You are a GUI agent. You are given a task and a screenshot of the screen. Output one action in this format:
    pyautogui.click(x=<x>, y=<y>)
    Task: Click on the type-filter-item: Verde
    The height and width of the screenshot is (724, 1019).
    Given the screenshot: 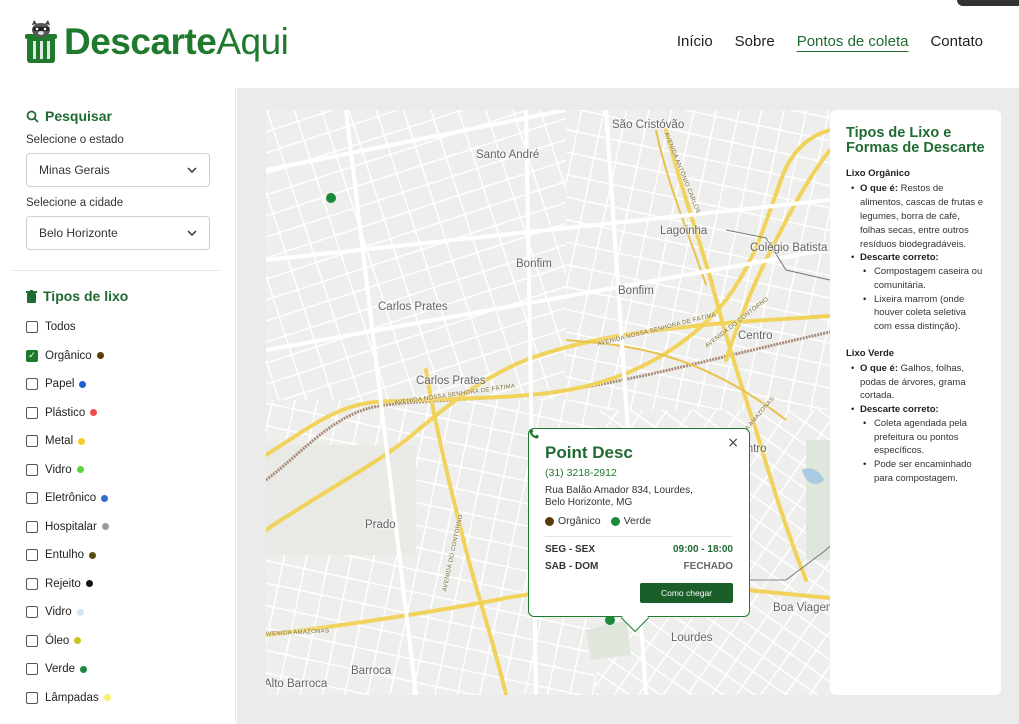 What is the action you would take?
    pyautogui.click(x=121, y=669)
    